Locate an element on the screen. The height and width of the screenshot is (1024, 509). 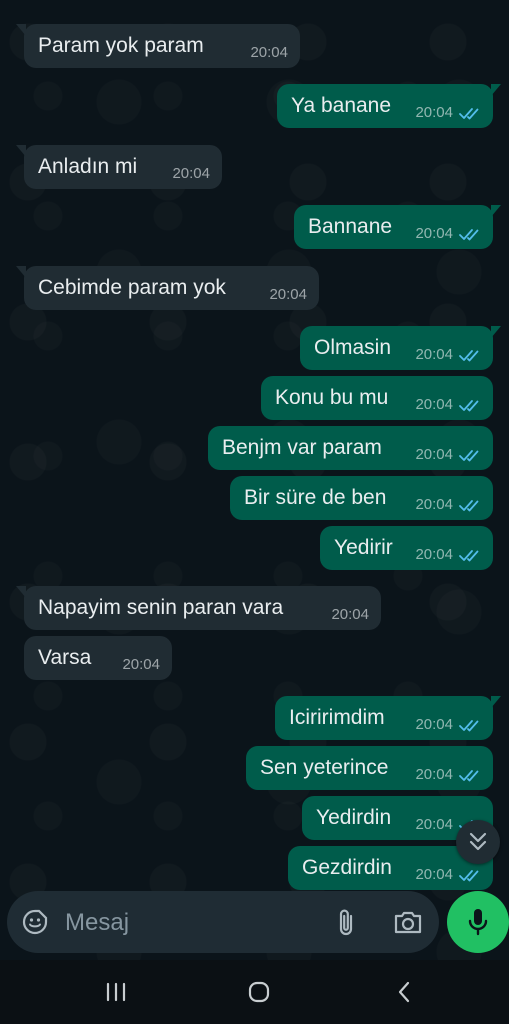
message-text: Cebimde param yok is located at coordinates (132, 287).